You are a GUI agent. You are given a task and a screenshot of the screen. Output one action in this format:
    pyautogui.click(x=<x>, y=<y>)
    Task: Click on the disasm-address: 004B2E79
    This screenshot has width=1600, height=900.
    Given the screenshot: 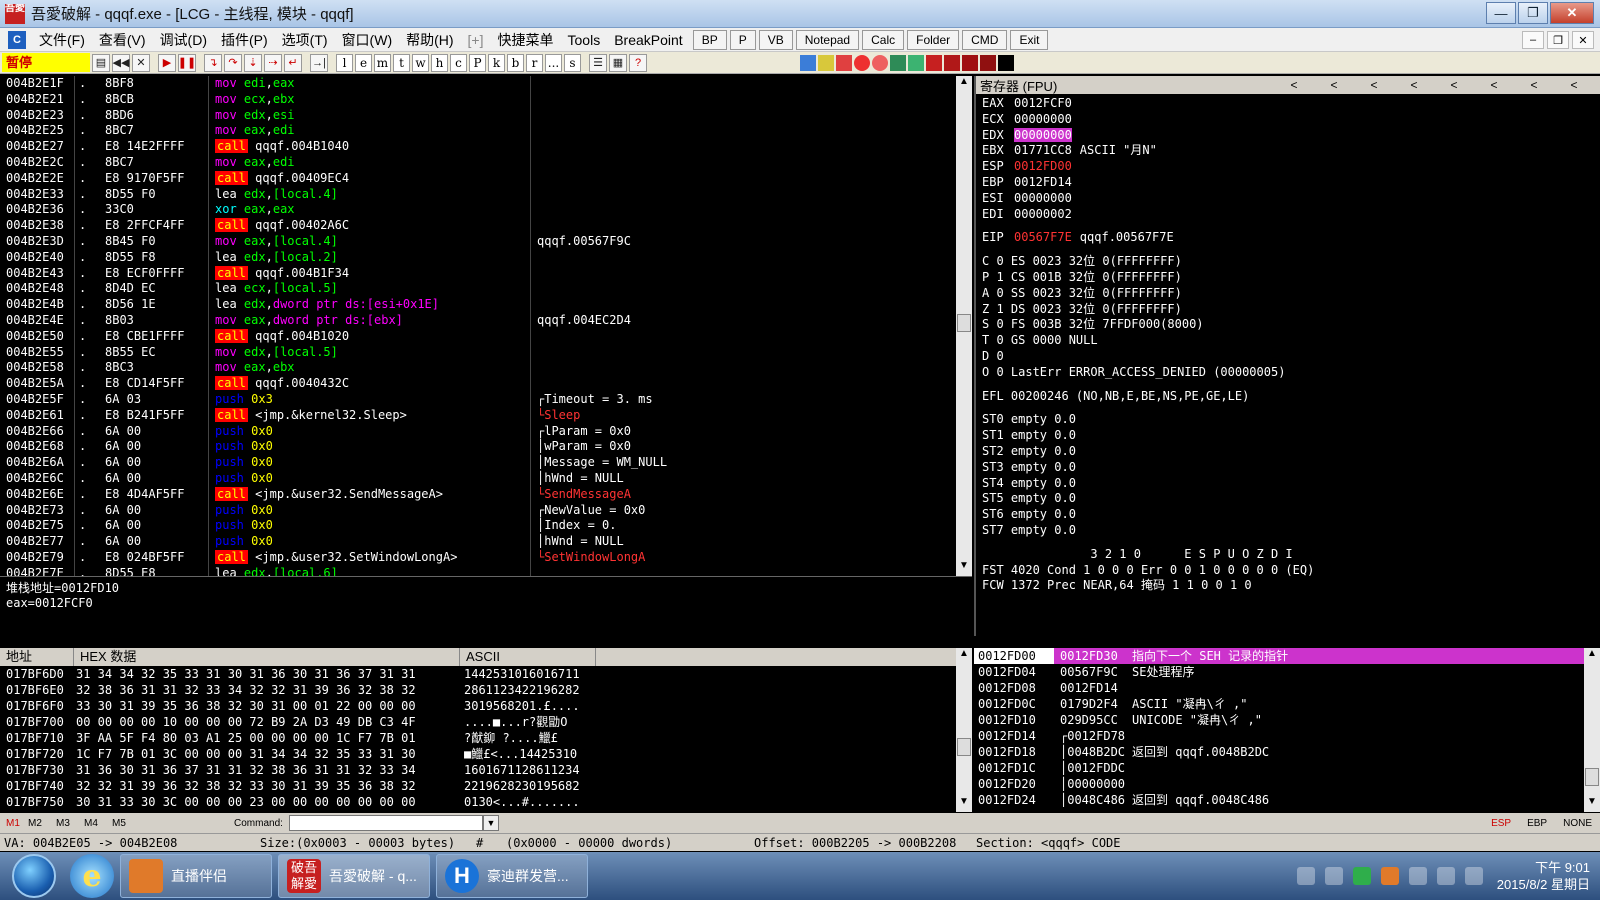 What is the action you would take?
    pyautogui.click(x=37, y=558)
    